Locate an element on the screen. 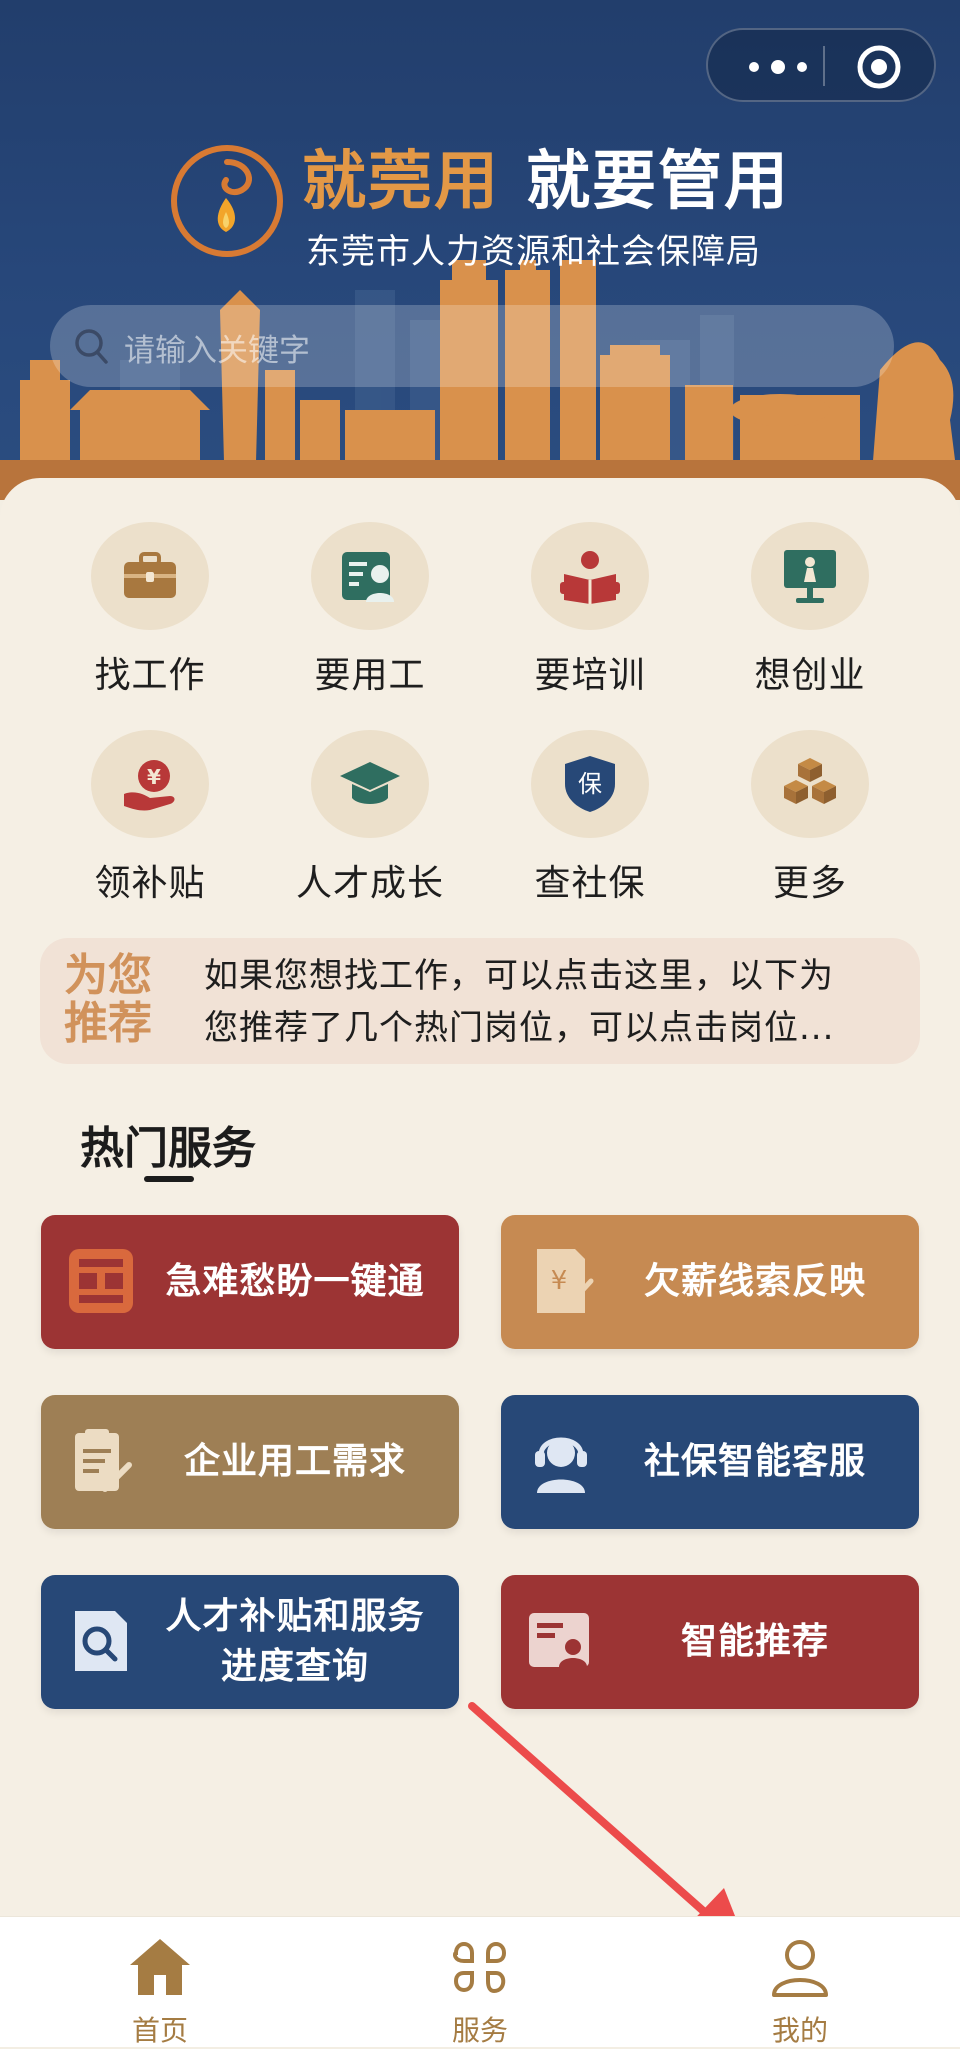  slogan-brand: 就莞用 is located at coordinates (401, 182).